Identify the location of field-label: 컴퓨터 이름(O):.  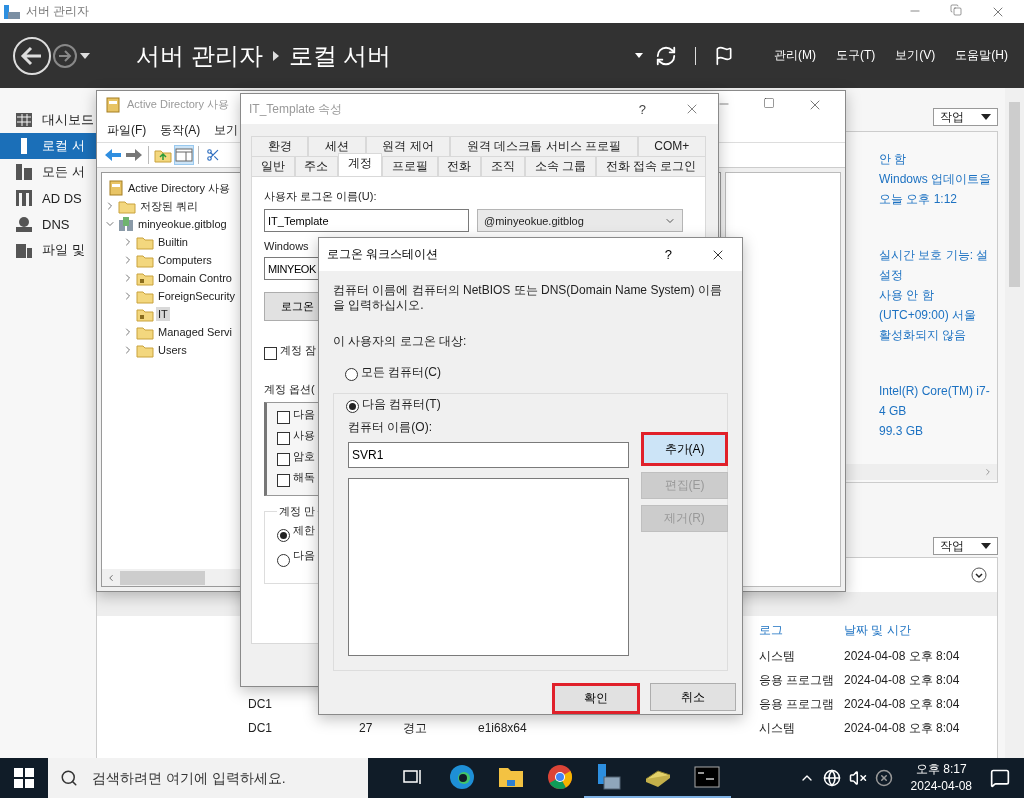
(390, 427).